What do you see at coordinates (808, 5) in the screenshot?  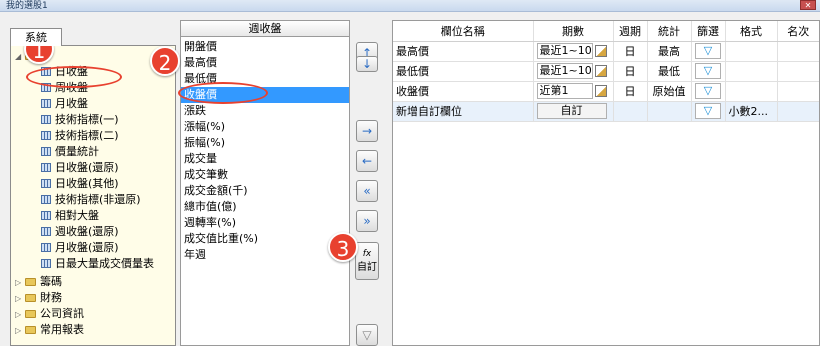 I see `close-button: ✕` at bounding box center [808, 5].